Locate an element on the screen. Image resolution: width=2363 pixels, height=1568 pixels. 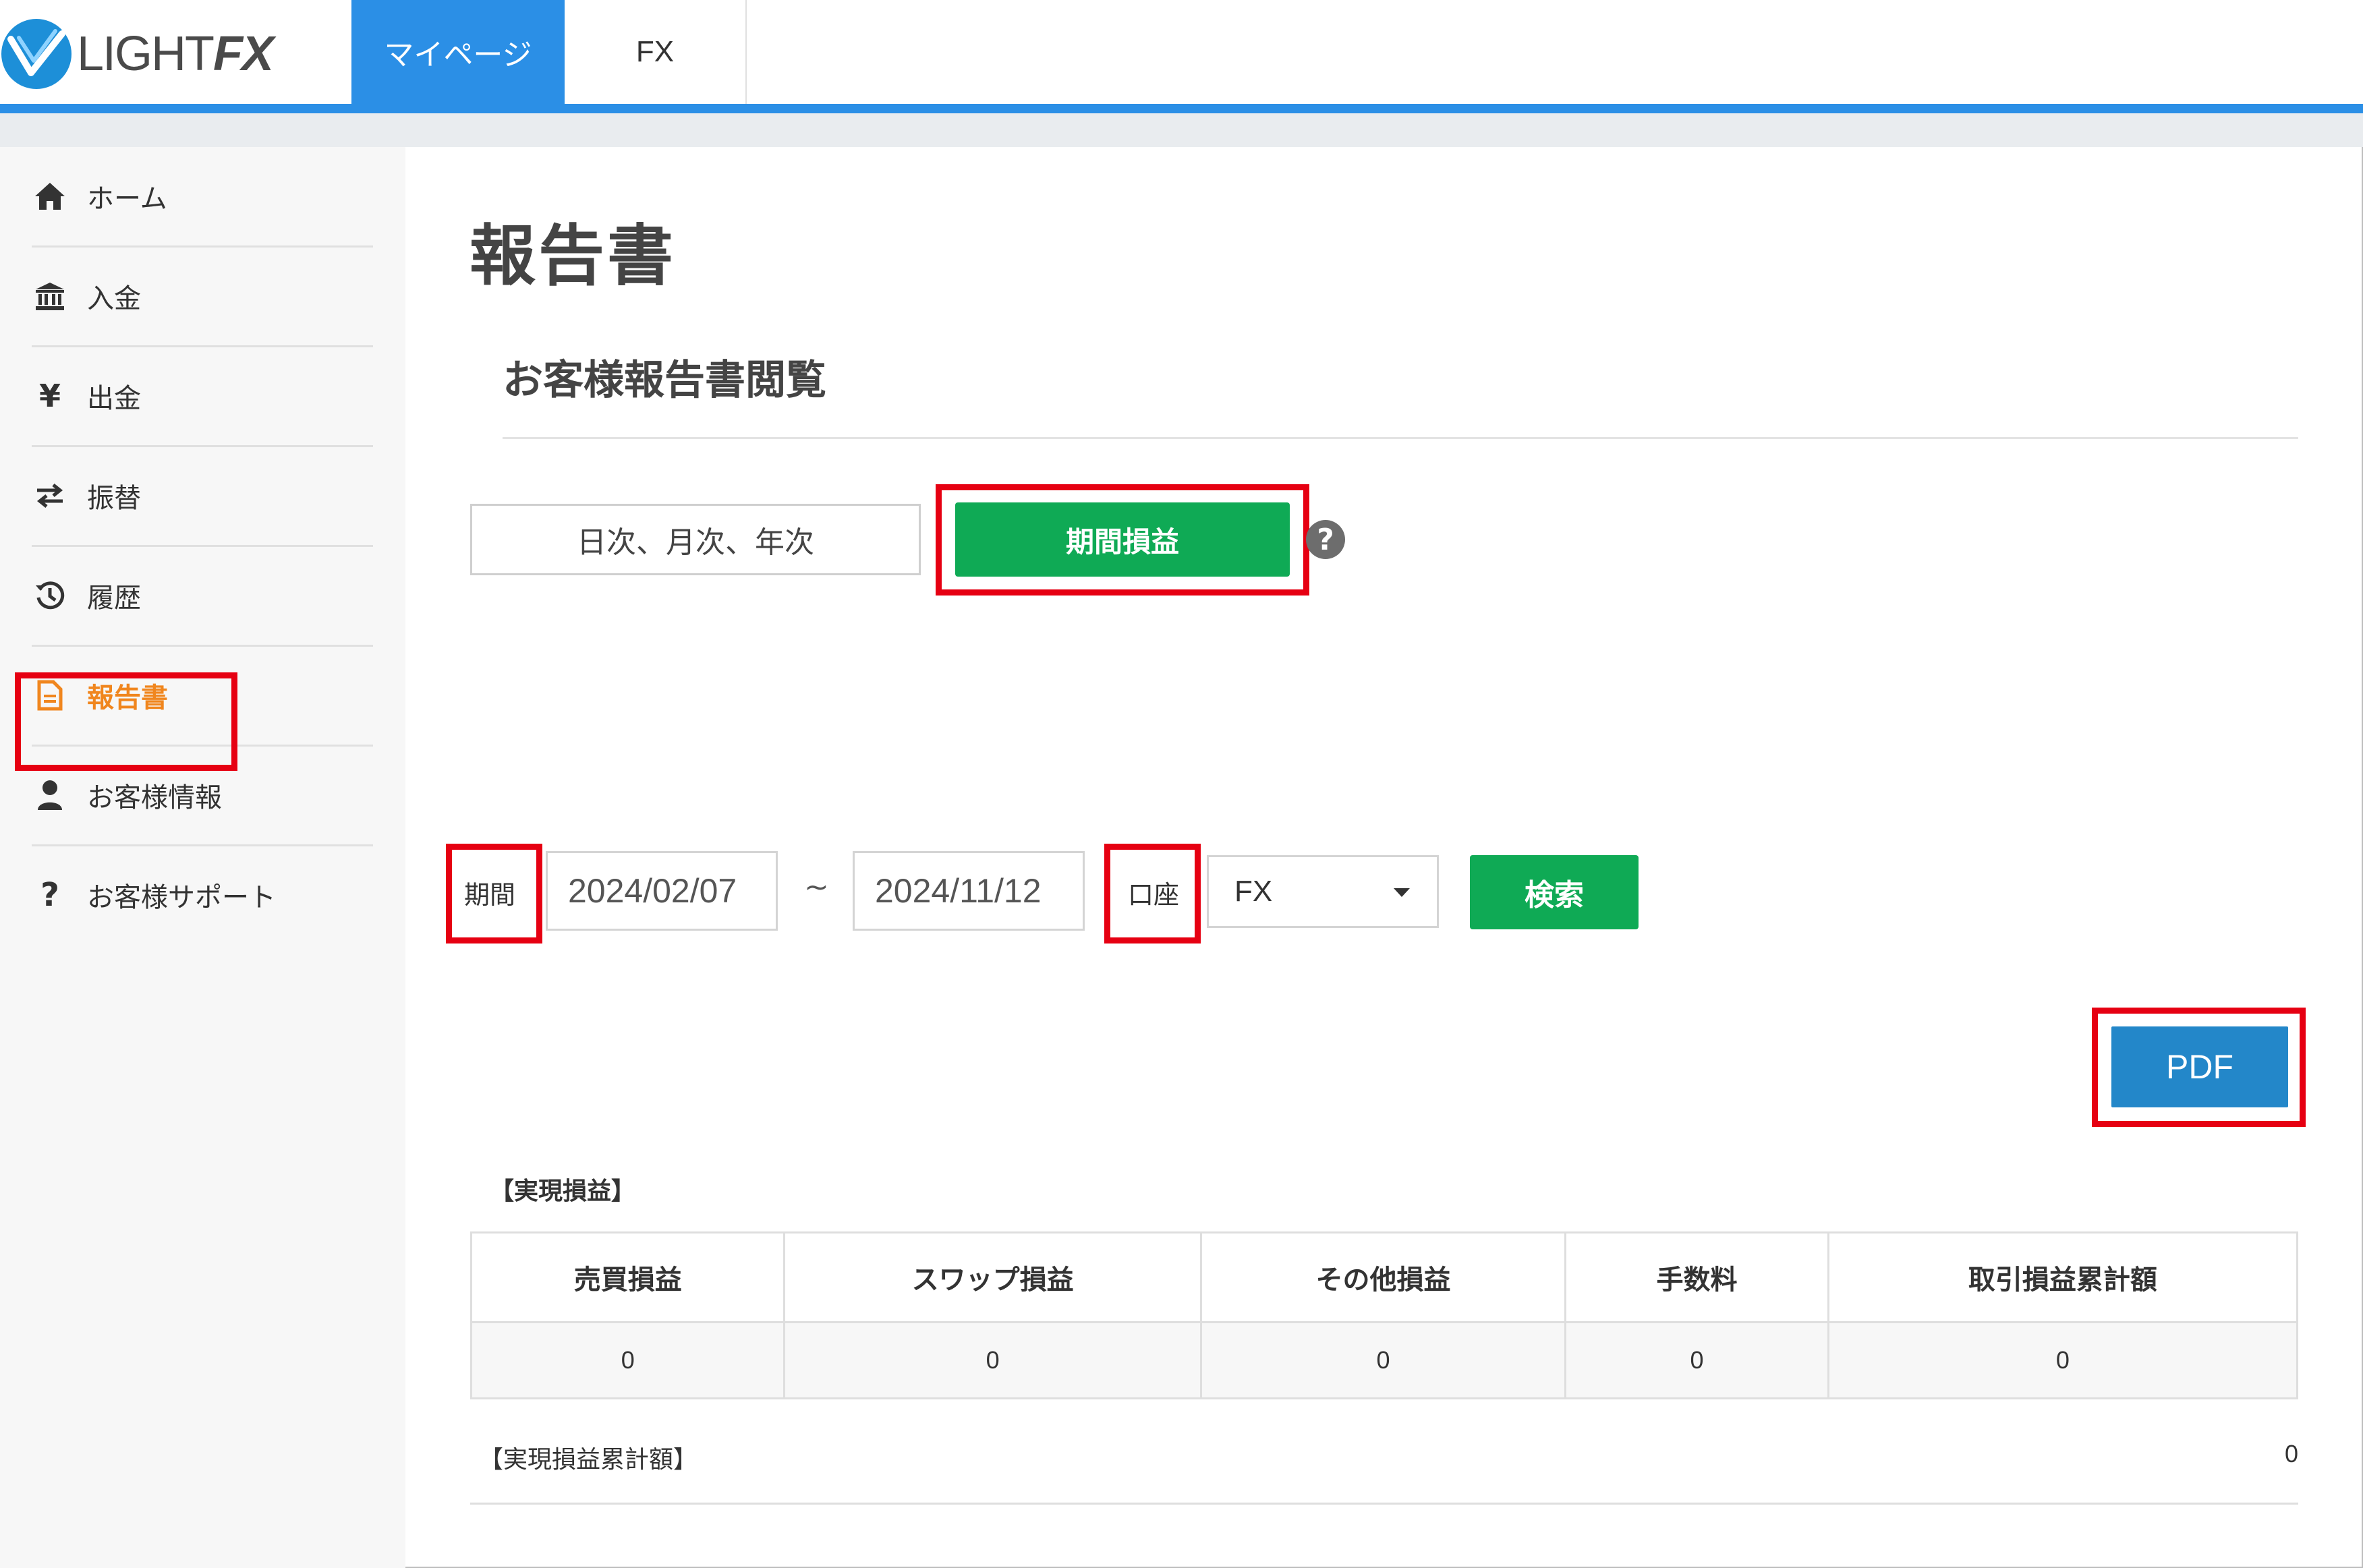
highlight-report-menu is located at coordinates (126, 721).